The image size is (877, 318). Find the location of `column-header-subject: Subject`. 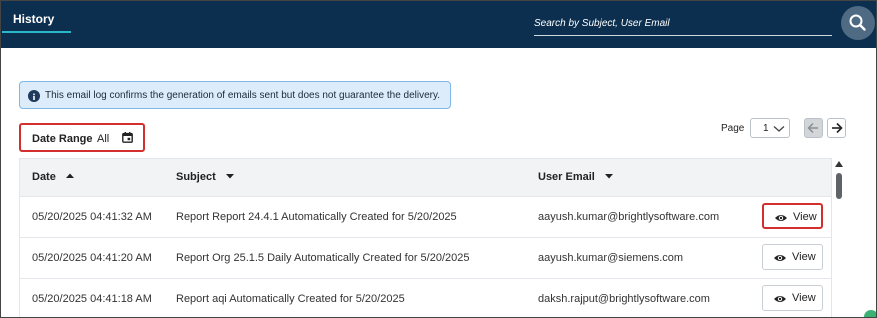

column-header-subject: Subject is located at coordinates (205, 177).